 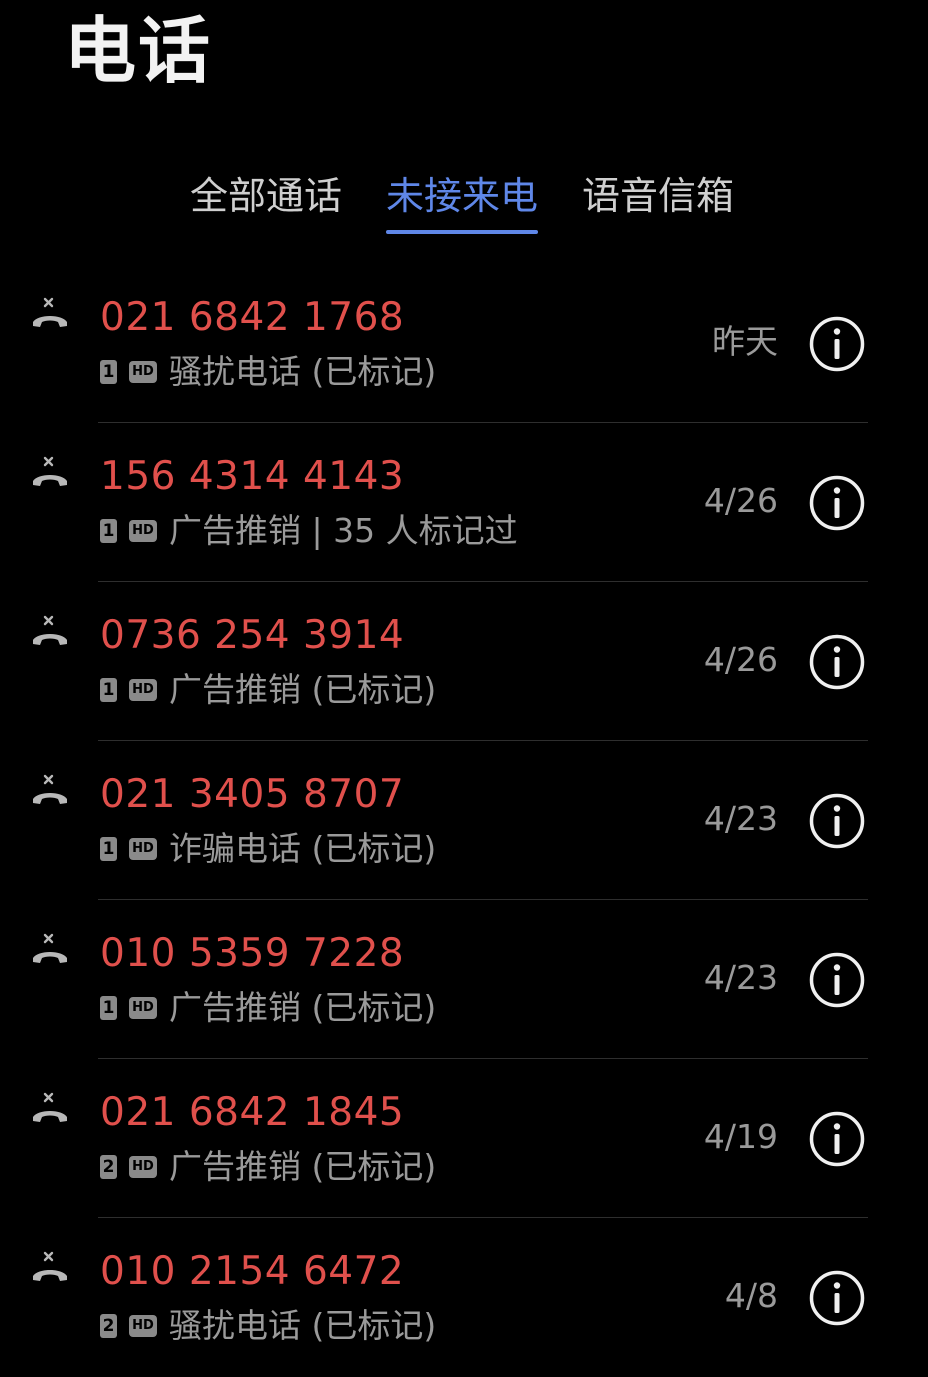 I want to click on call-details: 1 HD 骚扰电话 (已标记), so click(x=268, y=372).